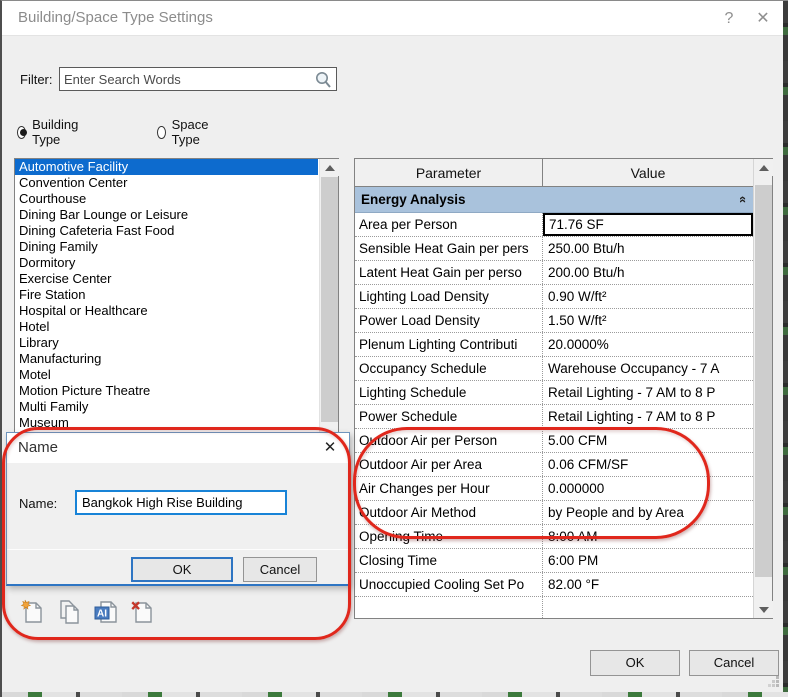 Image resolution: width=788 pixels, height=697 pixels. What do you see at coordinates (106, 612) in the screenshot?
I see `rename-type-icon: AI` at bounding box center [106, 612].